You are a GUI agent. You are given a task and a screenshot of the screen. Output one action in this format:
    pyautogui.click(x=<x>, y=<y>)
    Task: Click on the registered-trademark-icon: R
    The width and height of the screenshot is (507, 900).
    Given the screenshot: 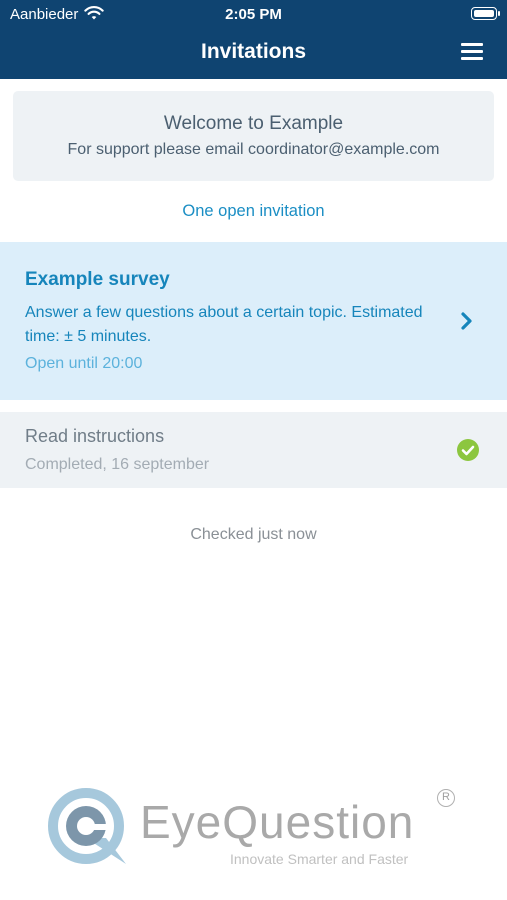 What is the action you would take?
    pyautogui.click(x=446, y=798)
    